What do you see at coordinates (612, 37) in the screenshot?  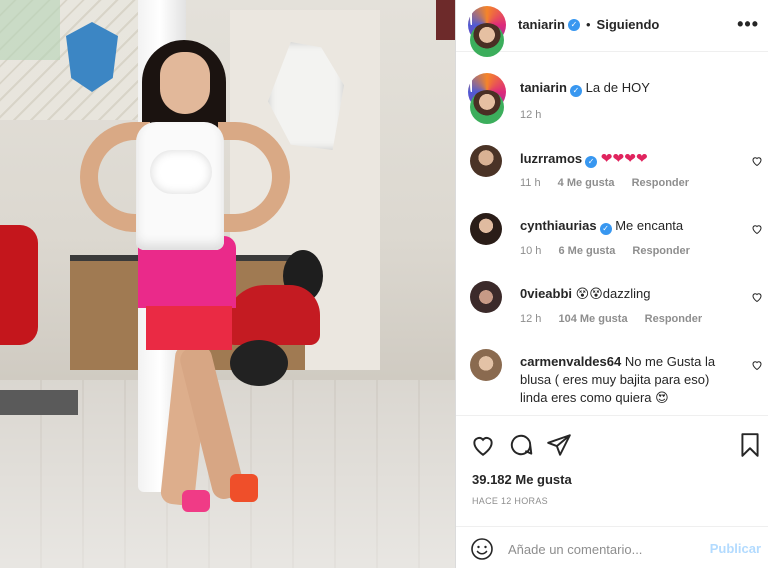 I see `post-header: taniarin ✓ • Siguiendo •••` at bounding box center [612, 37].